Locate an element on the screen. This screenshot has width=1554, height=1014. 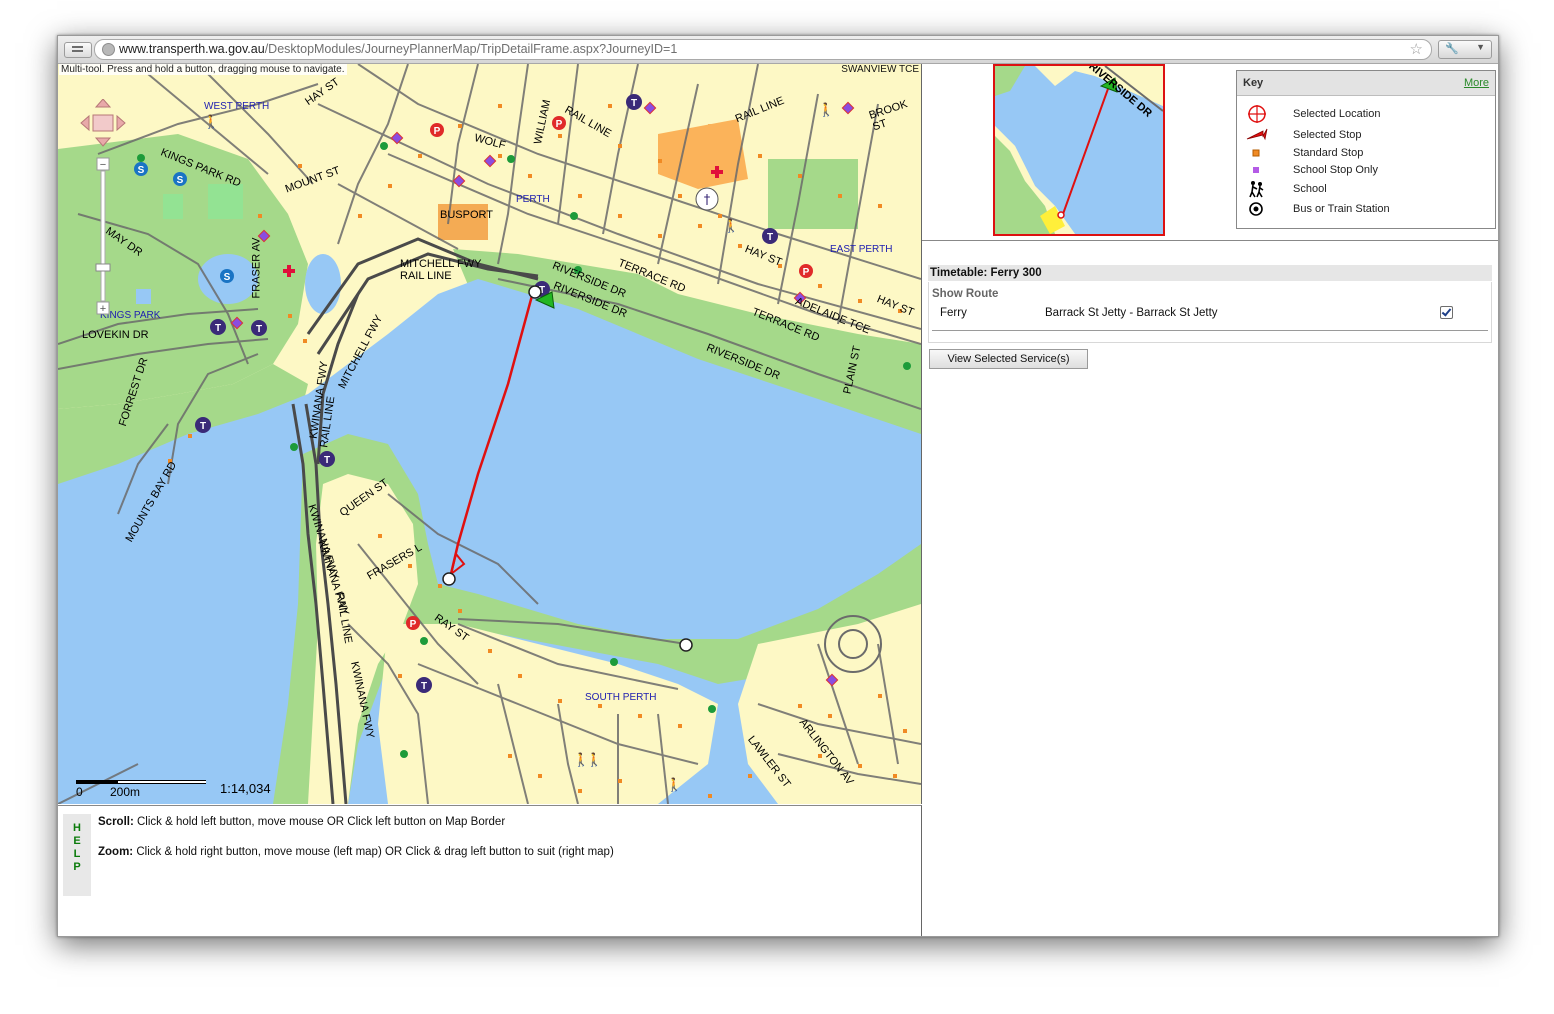
timetable-separator is located at coordinates (1210, 330).